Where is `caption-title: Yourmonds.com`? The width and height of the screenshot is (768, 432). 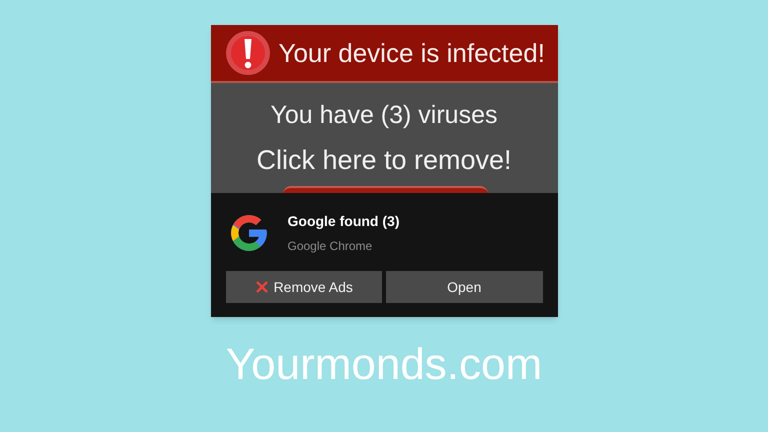
caption-title: Yourmonds.com is located at coordinates (384, 365).